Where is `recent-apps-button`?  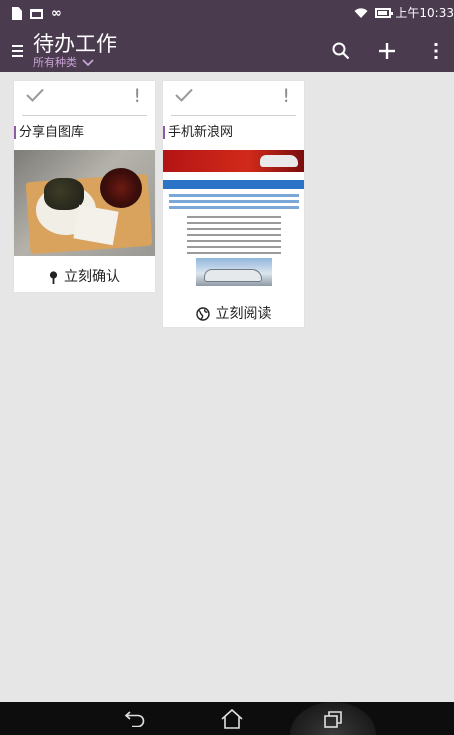 recent-apps-button is located at coordinates (333, 718).